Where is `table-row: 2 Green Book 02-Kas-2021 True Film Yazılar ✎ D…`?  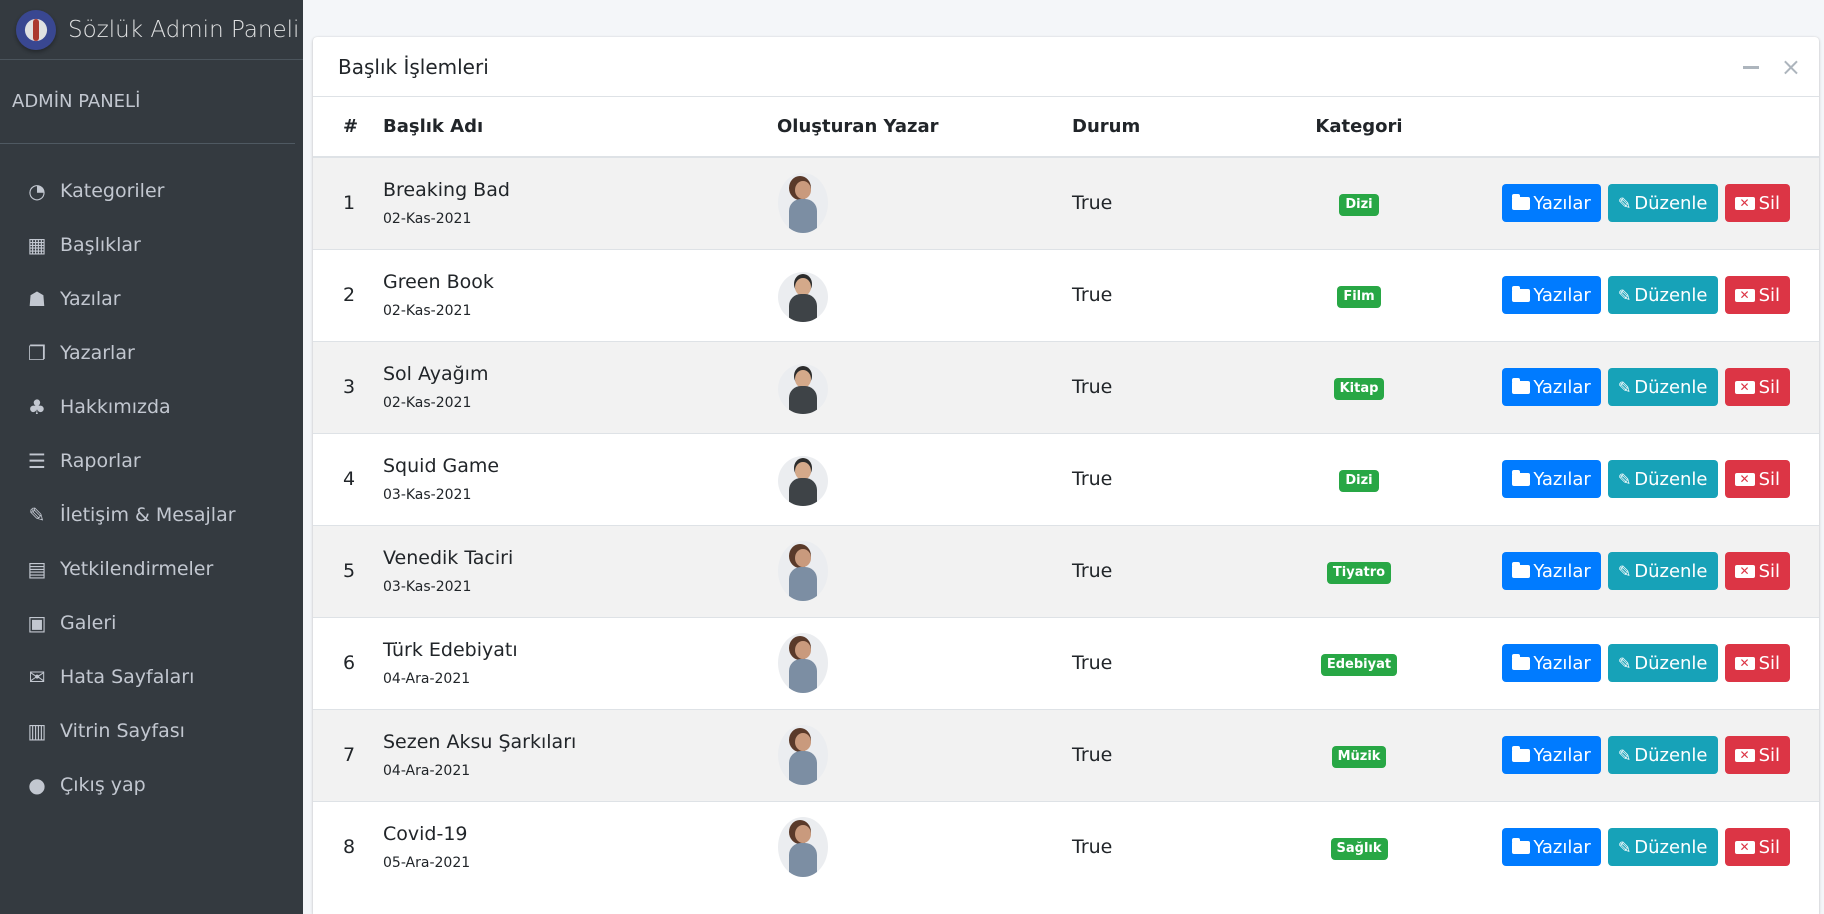 table-row: 2 Green Book 02-Kas-2021 True Film Yazılar ✎ D… is located at coordinates (1066, 294).